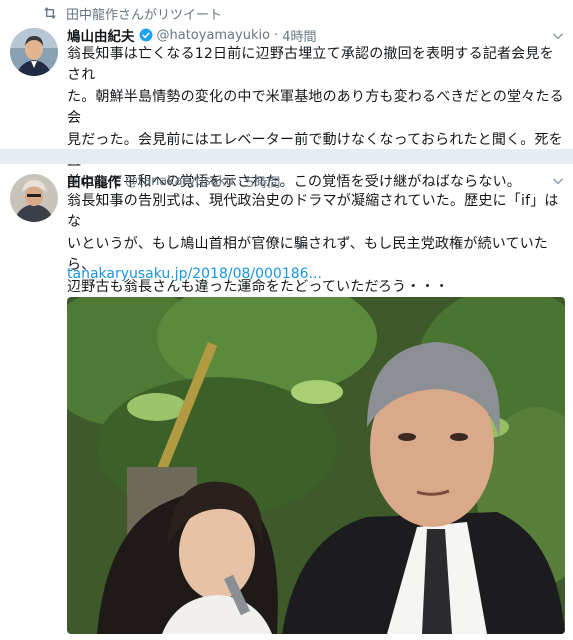  I want to click on user-handle: @hatoyamayukio, so click(214, 35).